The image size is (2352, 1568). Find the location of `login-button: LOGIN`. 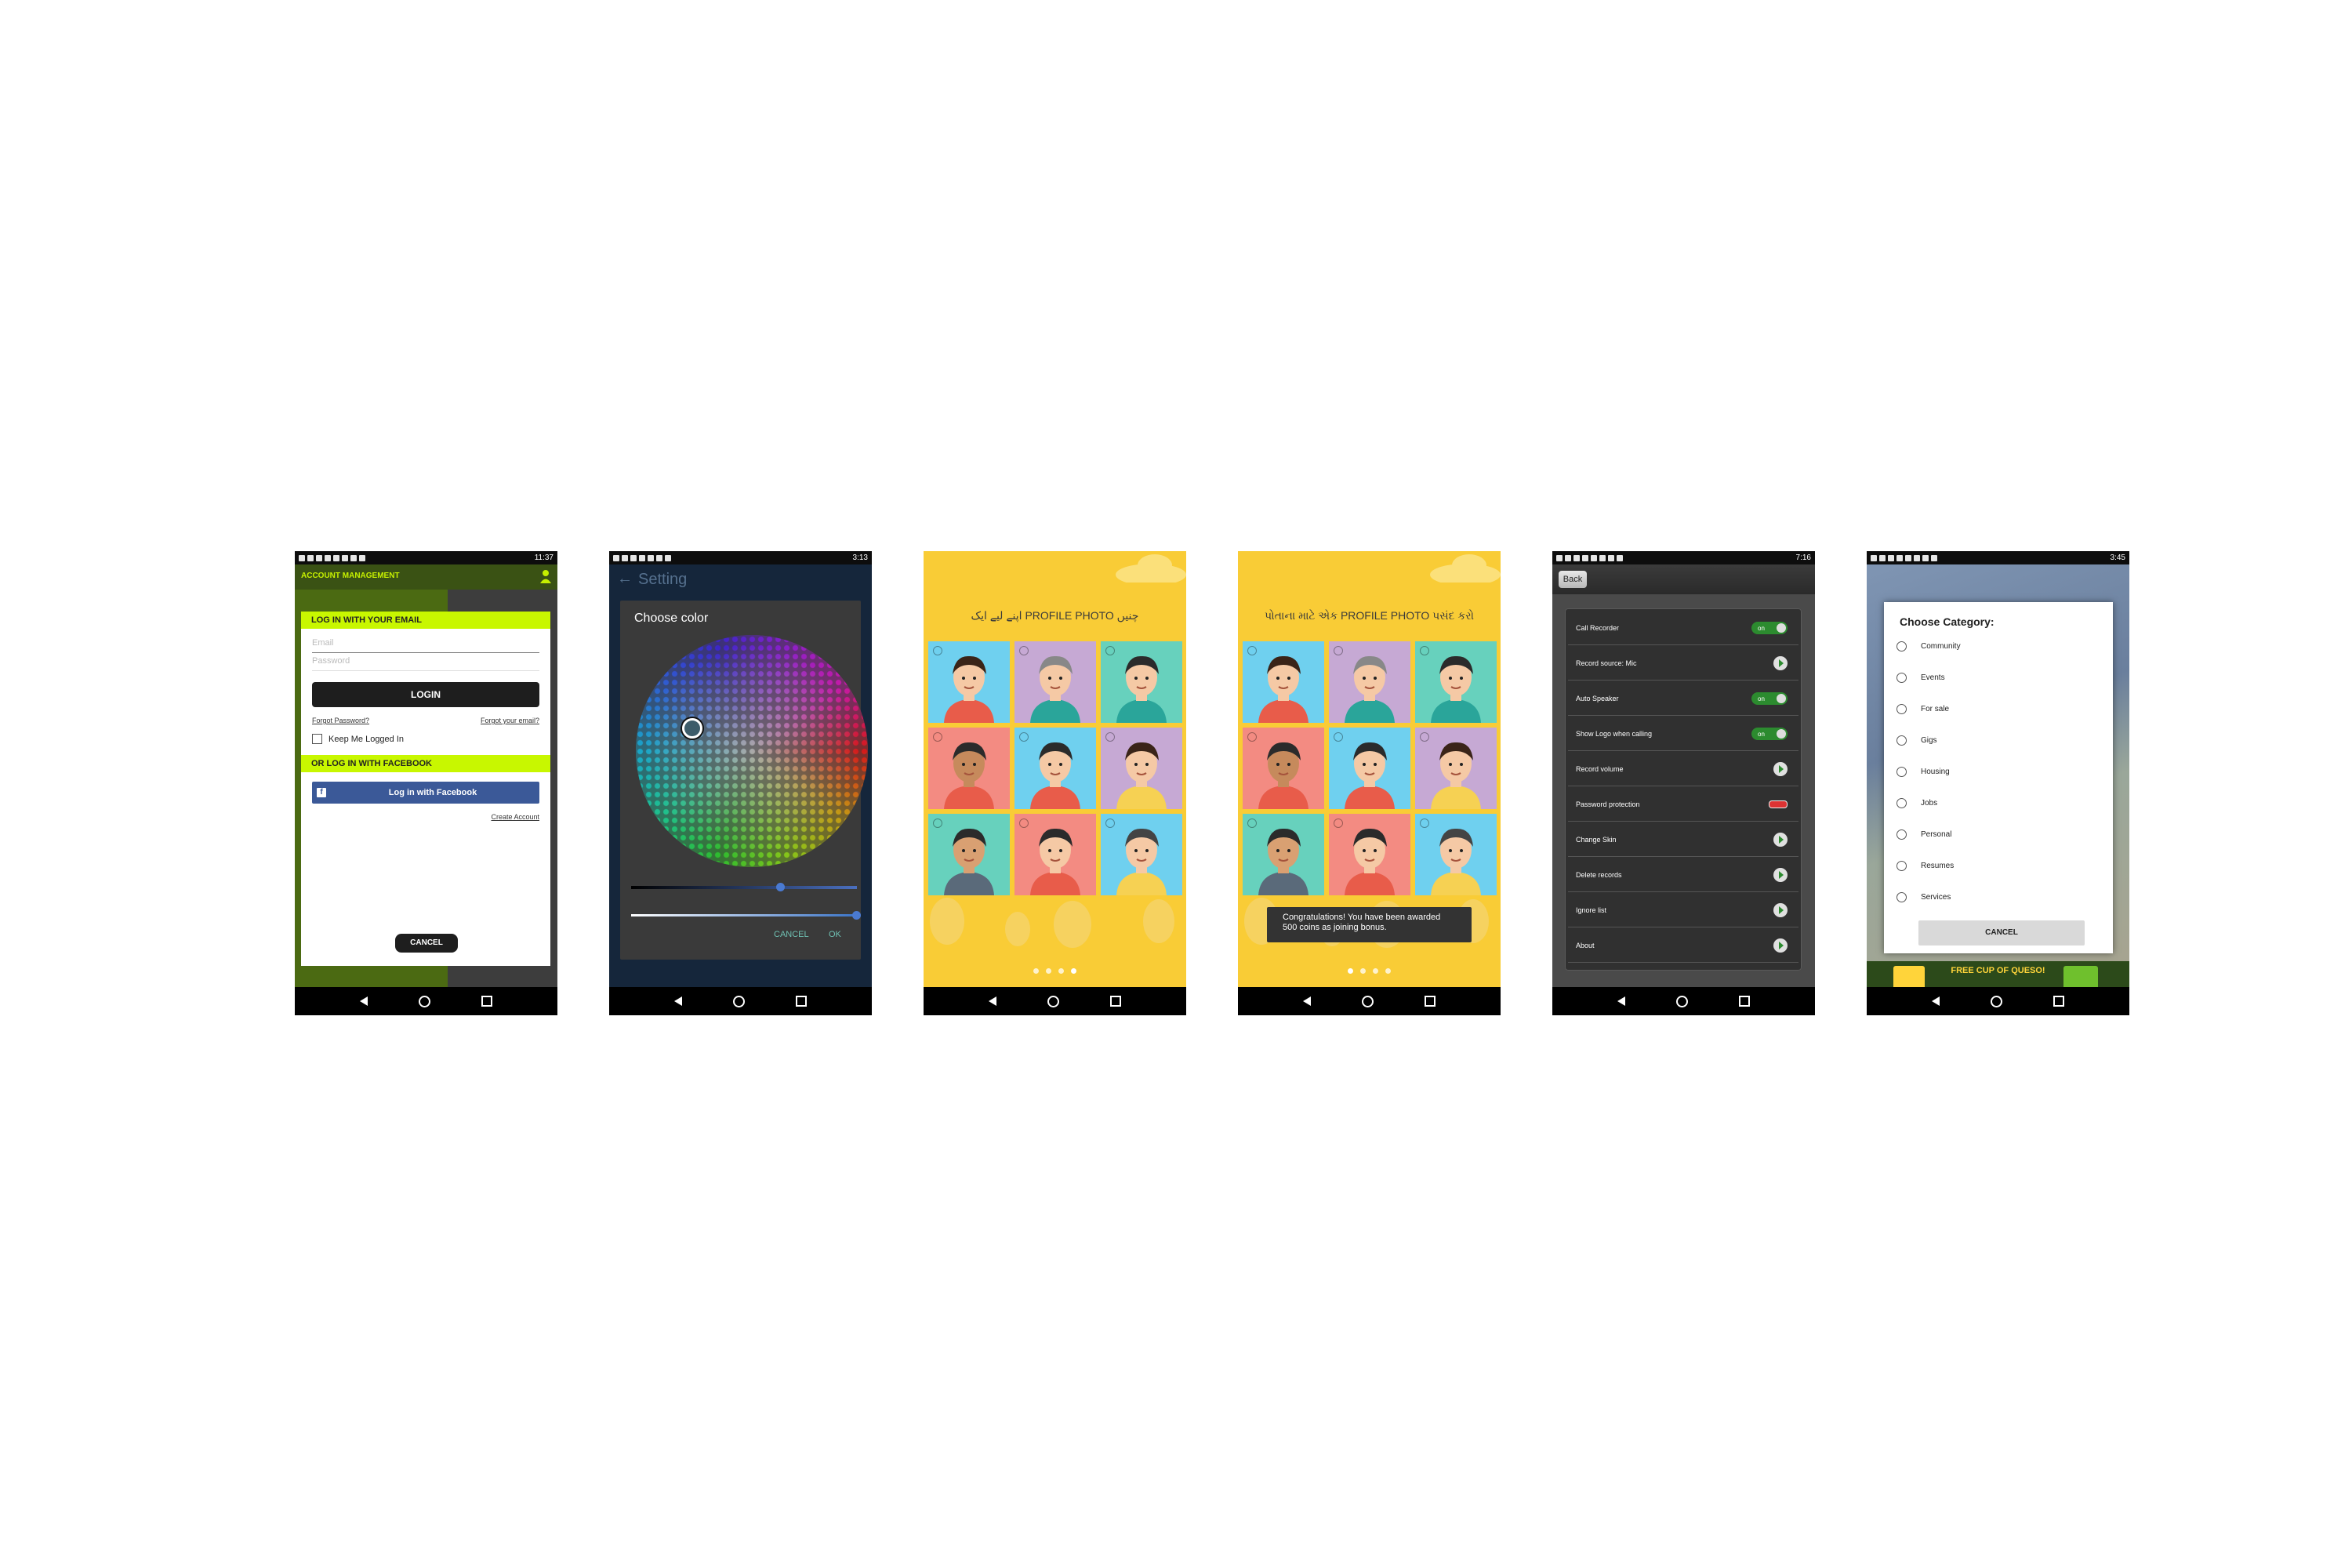

login-button: LOGIN is located at coordinates (425, 694).